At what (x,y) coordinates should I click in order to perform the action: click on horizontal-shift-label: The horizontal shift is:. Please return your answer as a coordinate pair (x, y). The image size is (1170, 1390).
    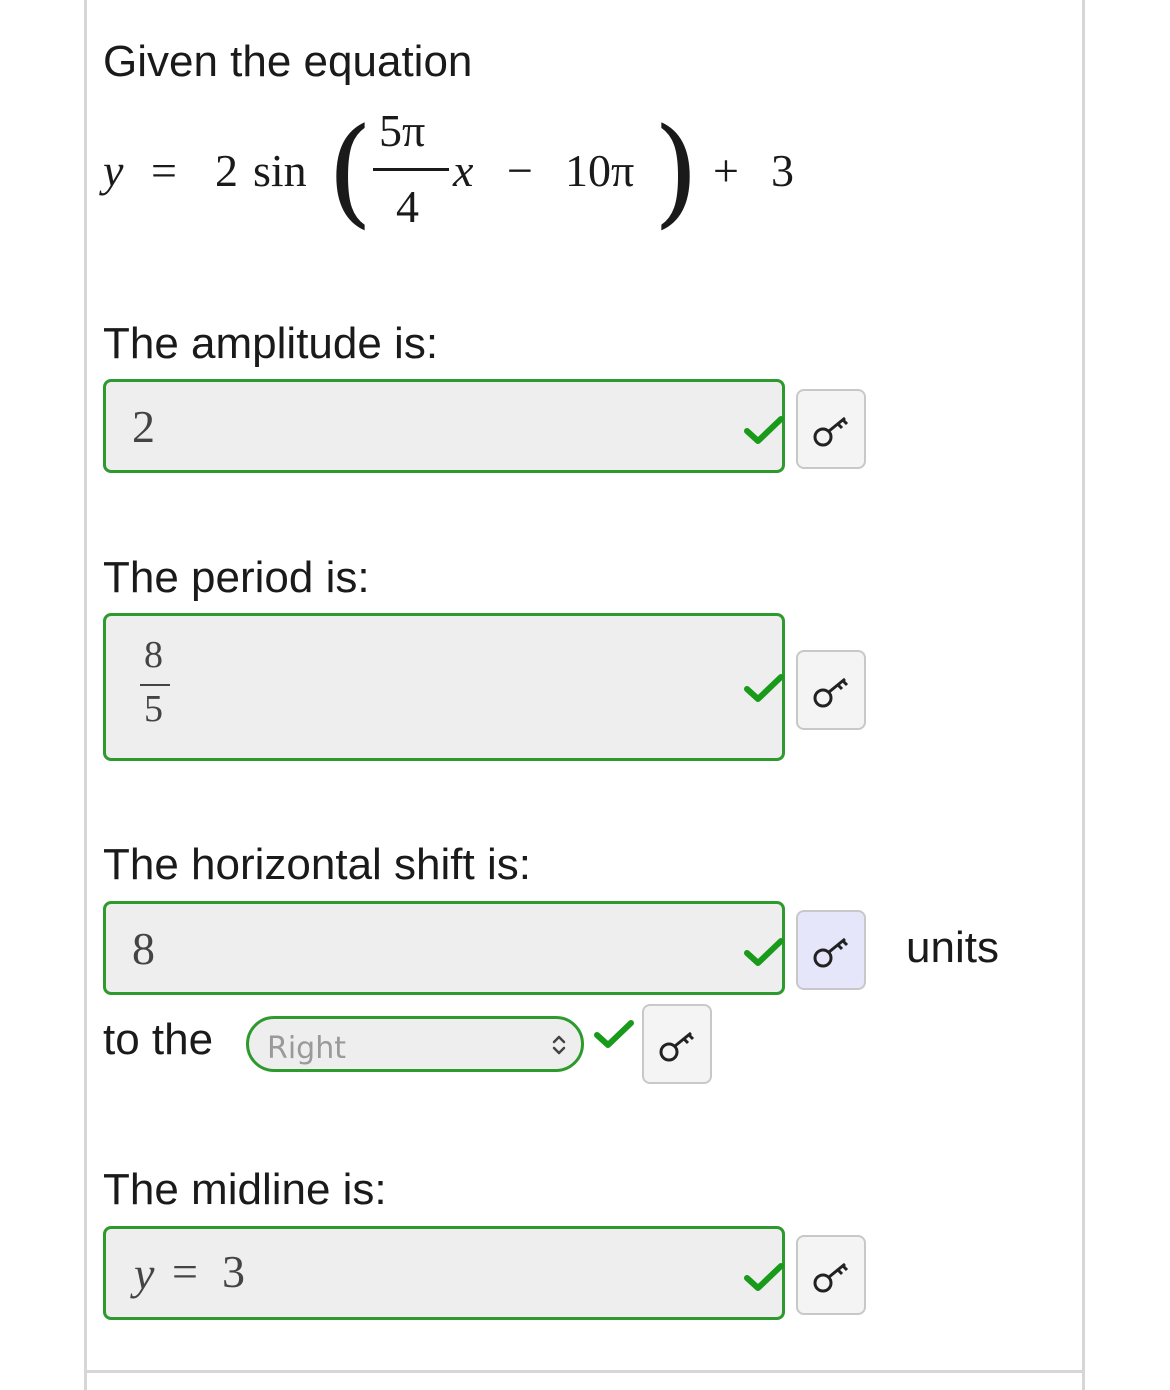
    Looking at the image, I should click on (317, 864).